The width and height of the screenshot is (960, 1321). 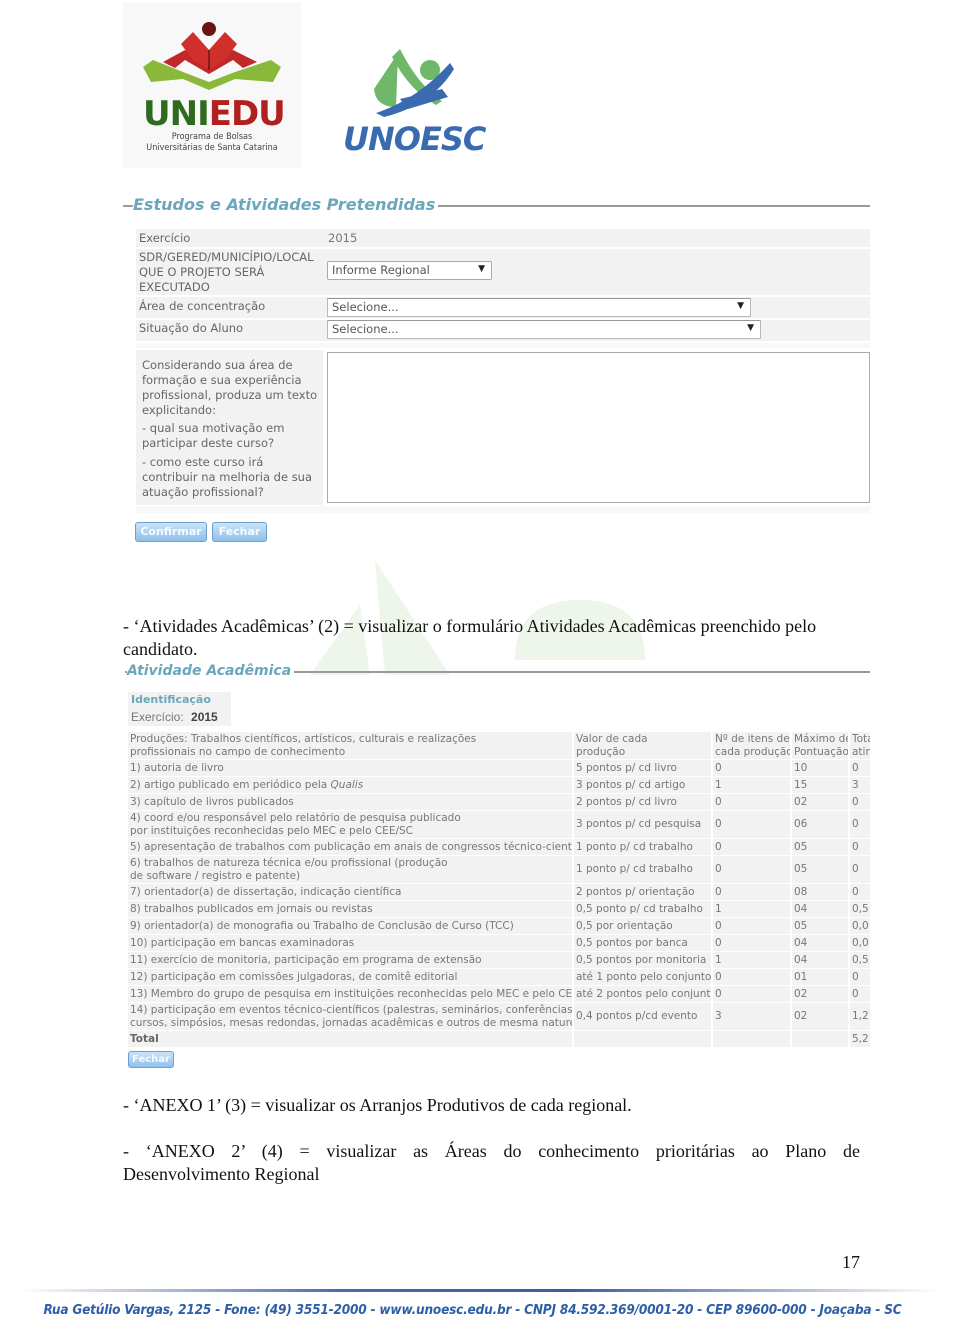 What do you see at coordinates (351, 768) in the screenshot?
I see `item-cell: 1) autoria de livro` at bounding box center [351, 768].